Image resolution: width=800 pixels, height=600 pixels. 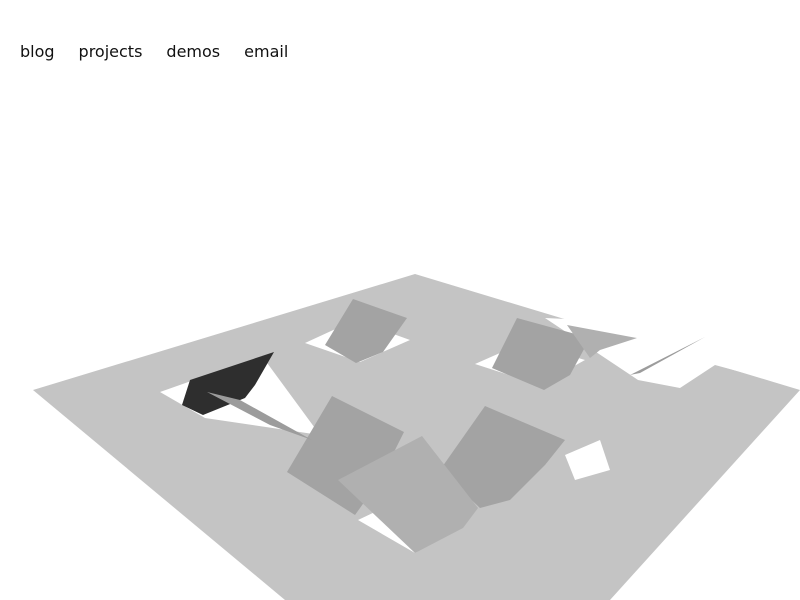 What do you see at coordinates (37, 52) in the screenshot?
I see `nav-link-blog: blog` at bounding box center [37, 52].